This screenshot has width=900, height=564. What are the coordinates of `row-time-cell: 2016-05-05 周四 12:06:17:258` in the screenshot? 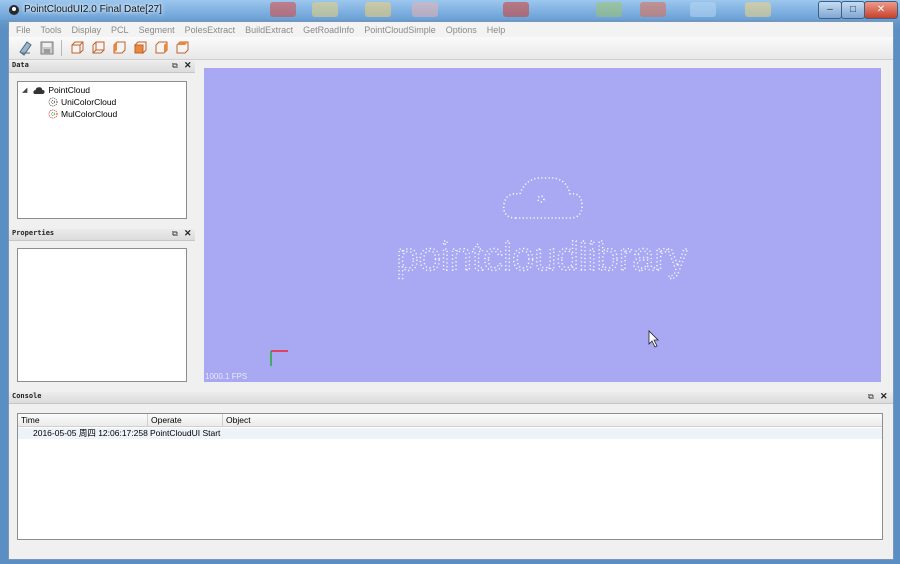 It's located at (90, 433).